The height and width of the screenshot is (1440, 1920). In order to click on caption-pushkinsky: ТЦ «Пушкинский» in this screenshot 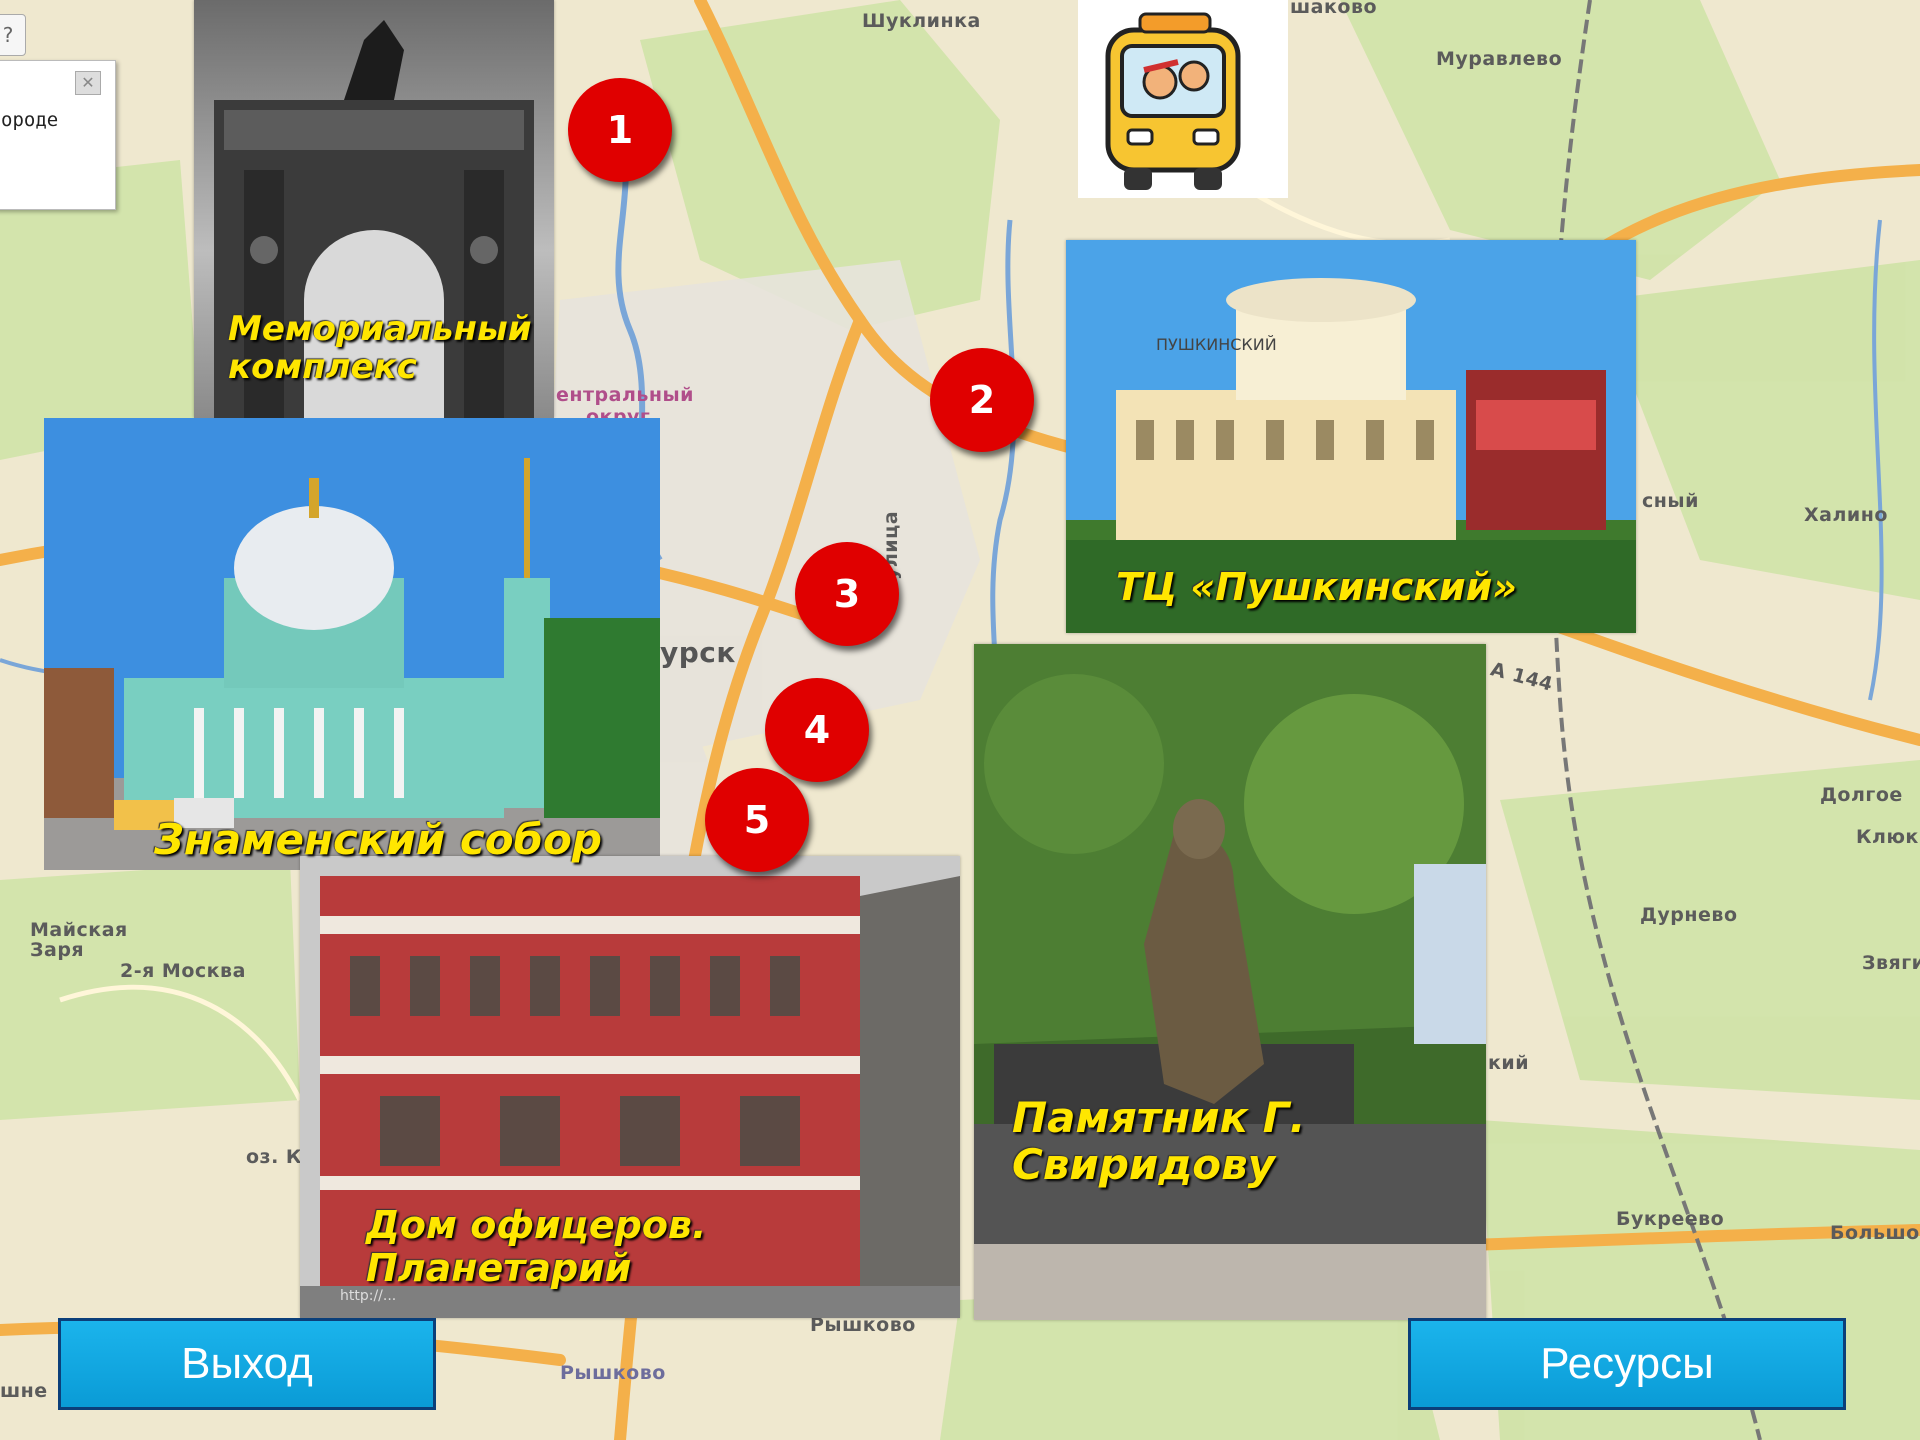, I will do `click(1316, 587)`.